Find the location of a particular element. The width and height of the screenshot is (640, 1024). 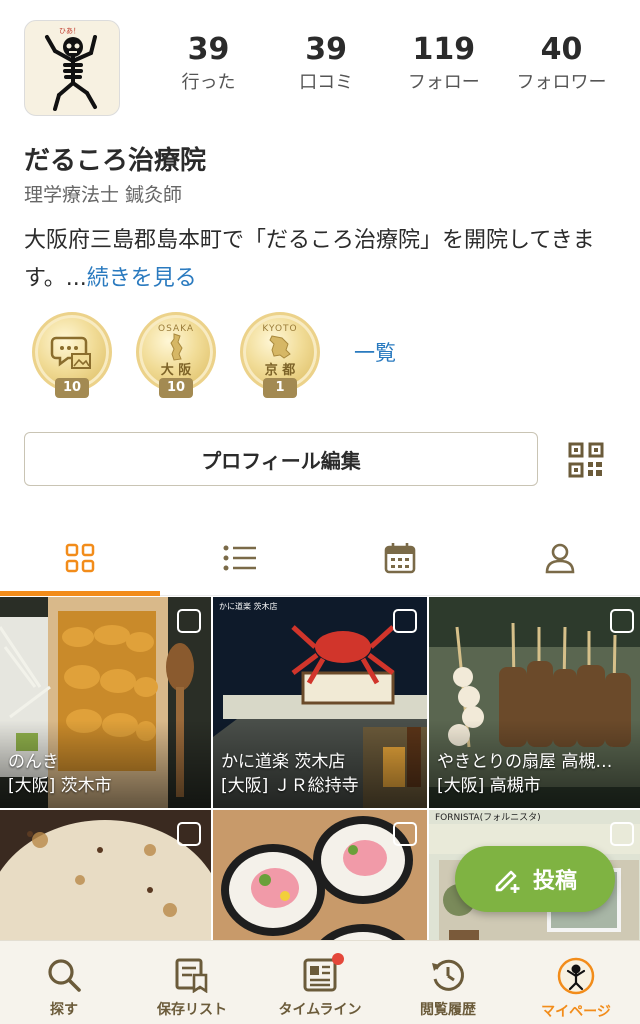

tab-person is located at coordinates (560, 557).